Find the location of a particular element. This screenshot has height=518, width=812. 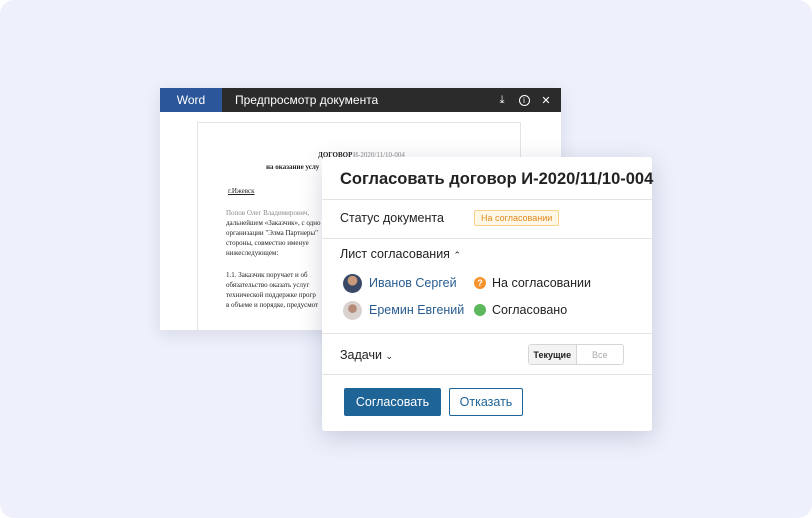

approver-status: Согласовано is located at coordinates (530, 310).